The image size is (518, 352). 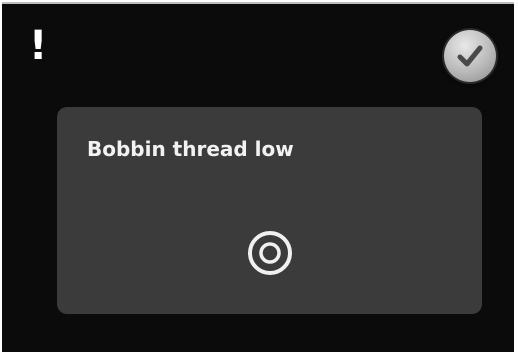 I want to click on message-title: Bobbin thread low, so click(x=190, y=149).